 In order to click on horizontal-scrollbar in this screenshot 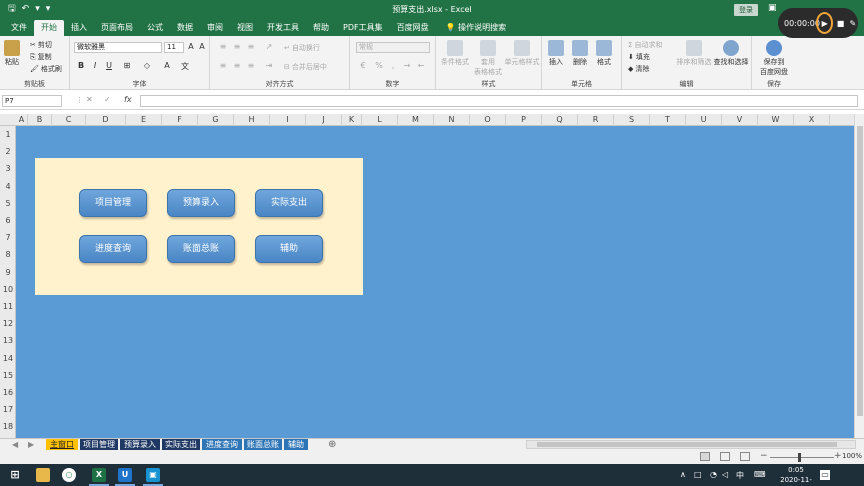, I will do `click(691, 444)`.